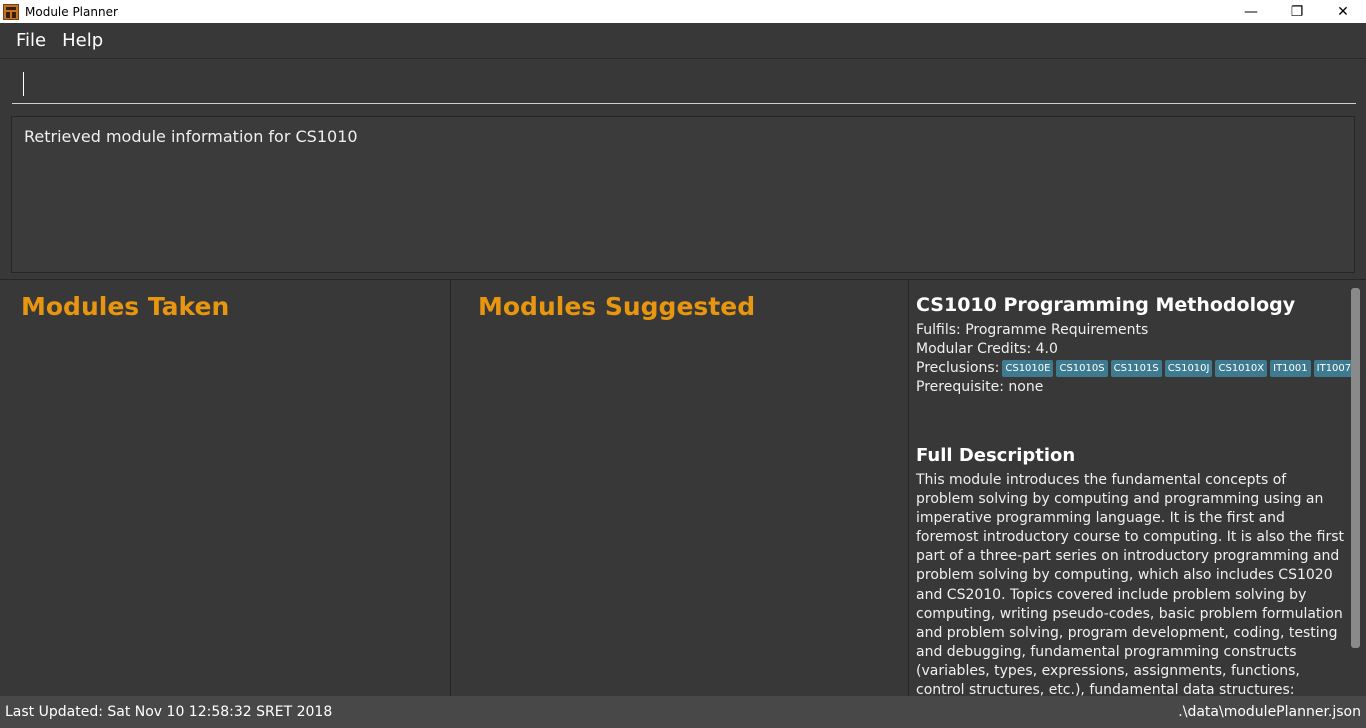 Image resolution: width=1366 pixels, height=728 pixels. I want to click on modules-suggested-title: Modules Suggested, so click(617, 306).